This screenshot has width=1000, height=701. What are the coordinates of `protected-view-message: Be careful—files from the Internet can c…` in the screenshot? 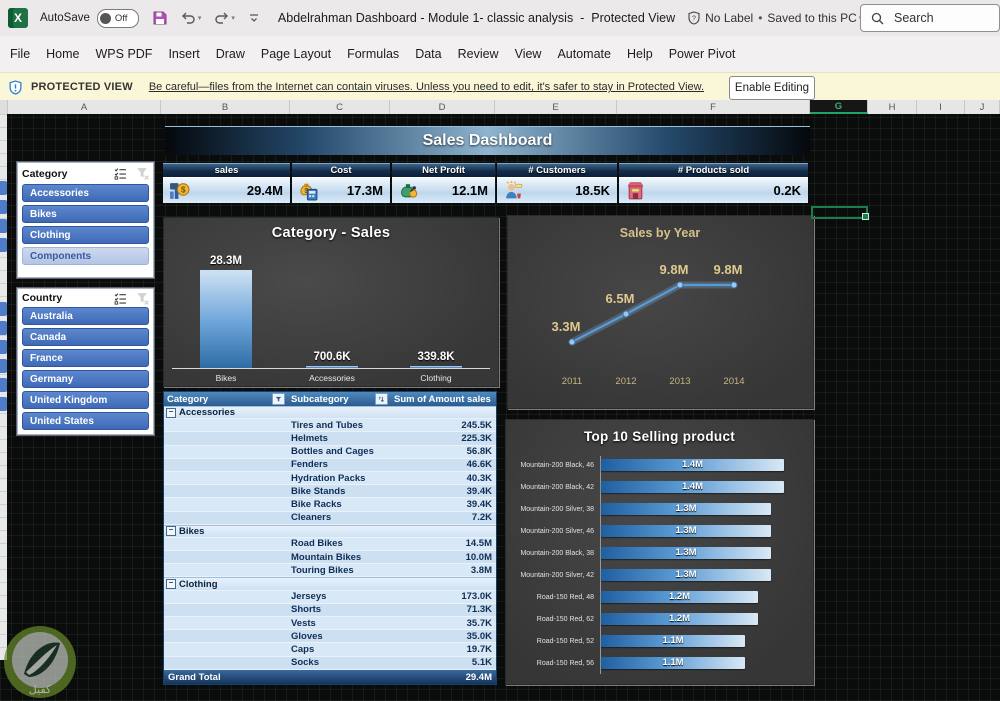 It's located at (426, 87).